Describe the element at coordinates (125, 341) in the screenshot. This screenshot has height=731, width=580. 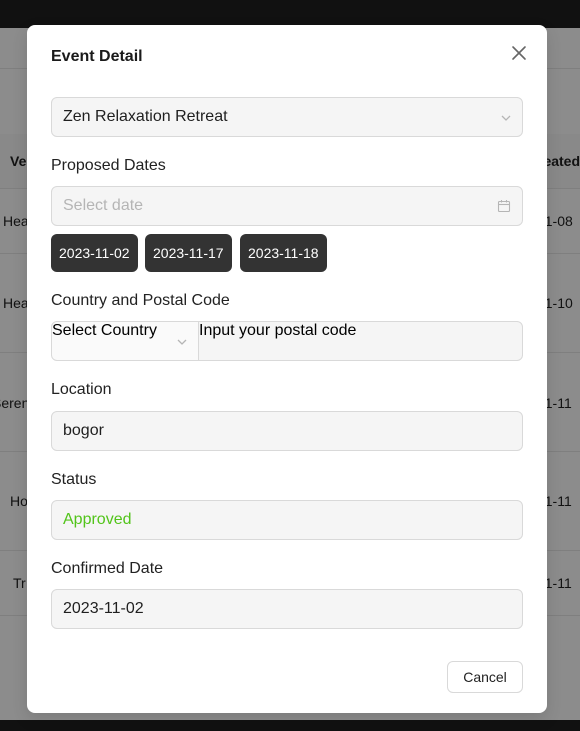
I see `country-select: Select Country` at that location.